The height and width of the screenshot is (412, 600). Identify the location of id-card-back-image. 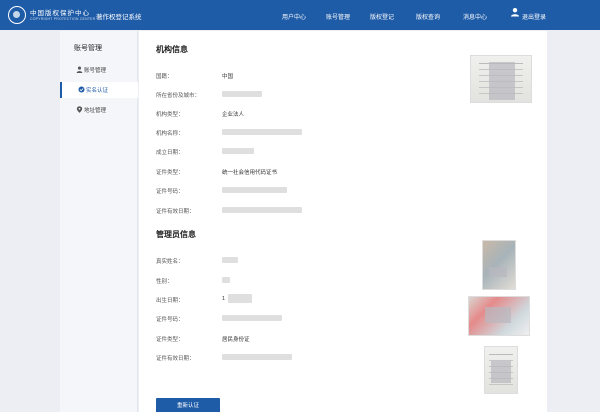
(499, 316).